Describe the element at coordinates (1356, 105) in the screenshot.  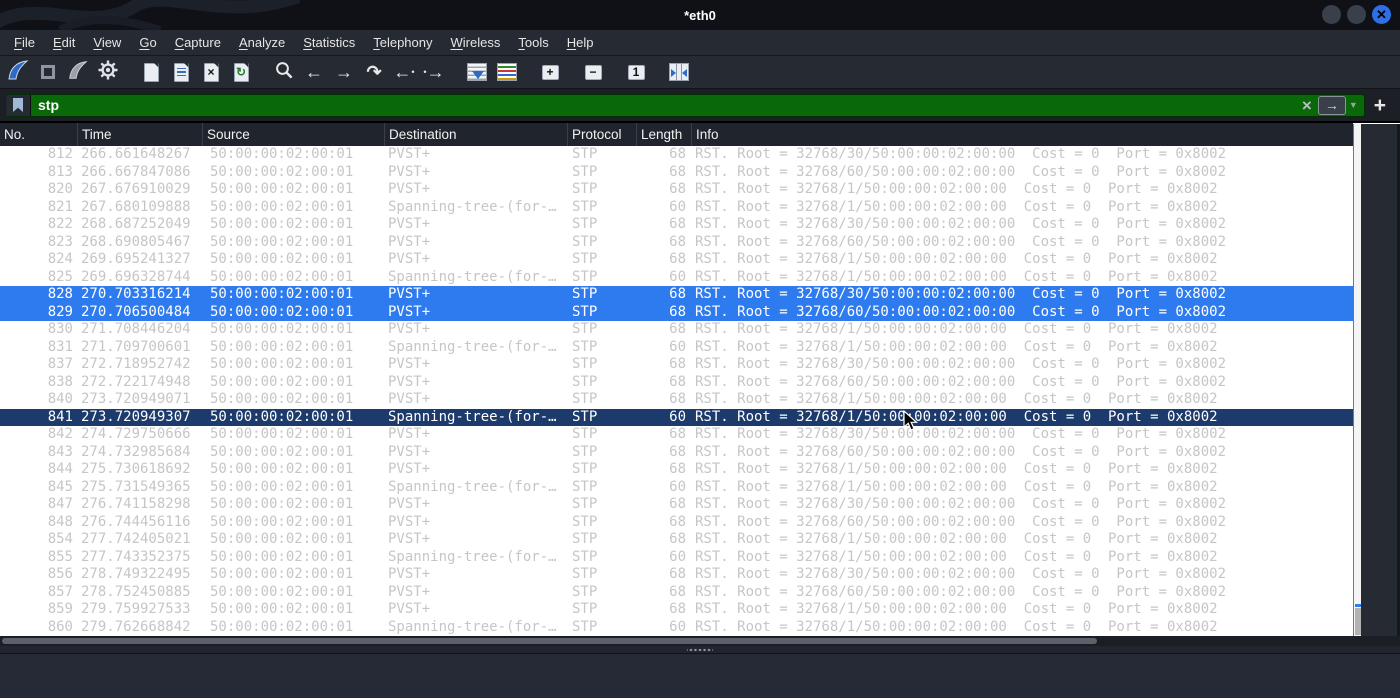
I see `filter-dropdown-caret: ▼` at that location.